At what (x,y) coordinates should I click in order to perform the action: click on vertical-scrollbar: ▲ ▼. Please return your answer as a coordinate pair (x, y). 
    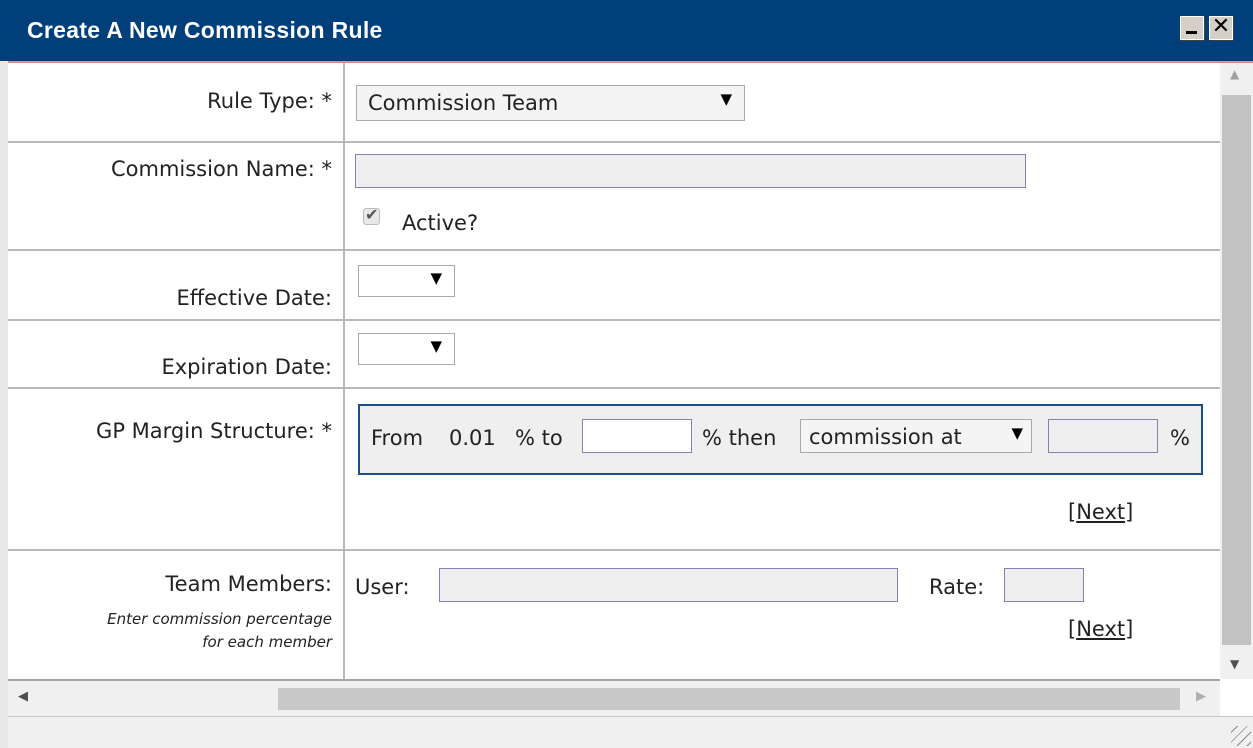
    Looking at the image, I should click on (1236, 371).